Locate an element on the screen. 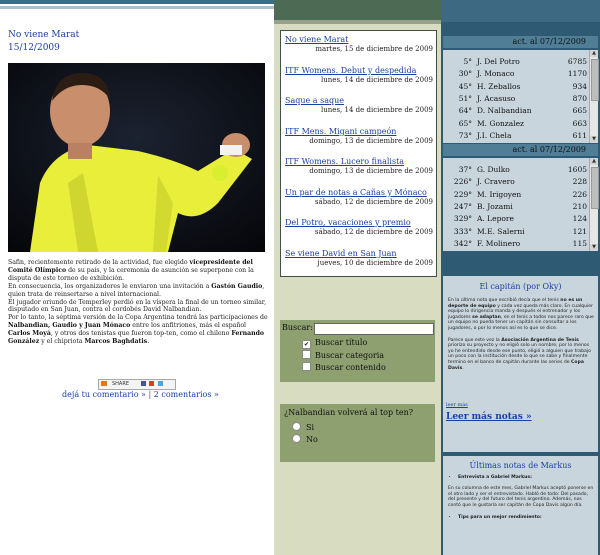 Image resolution: width=600 pixels, height=555 pixels. poll-option: No is located at coordinates (305, 439).